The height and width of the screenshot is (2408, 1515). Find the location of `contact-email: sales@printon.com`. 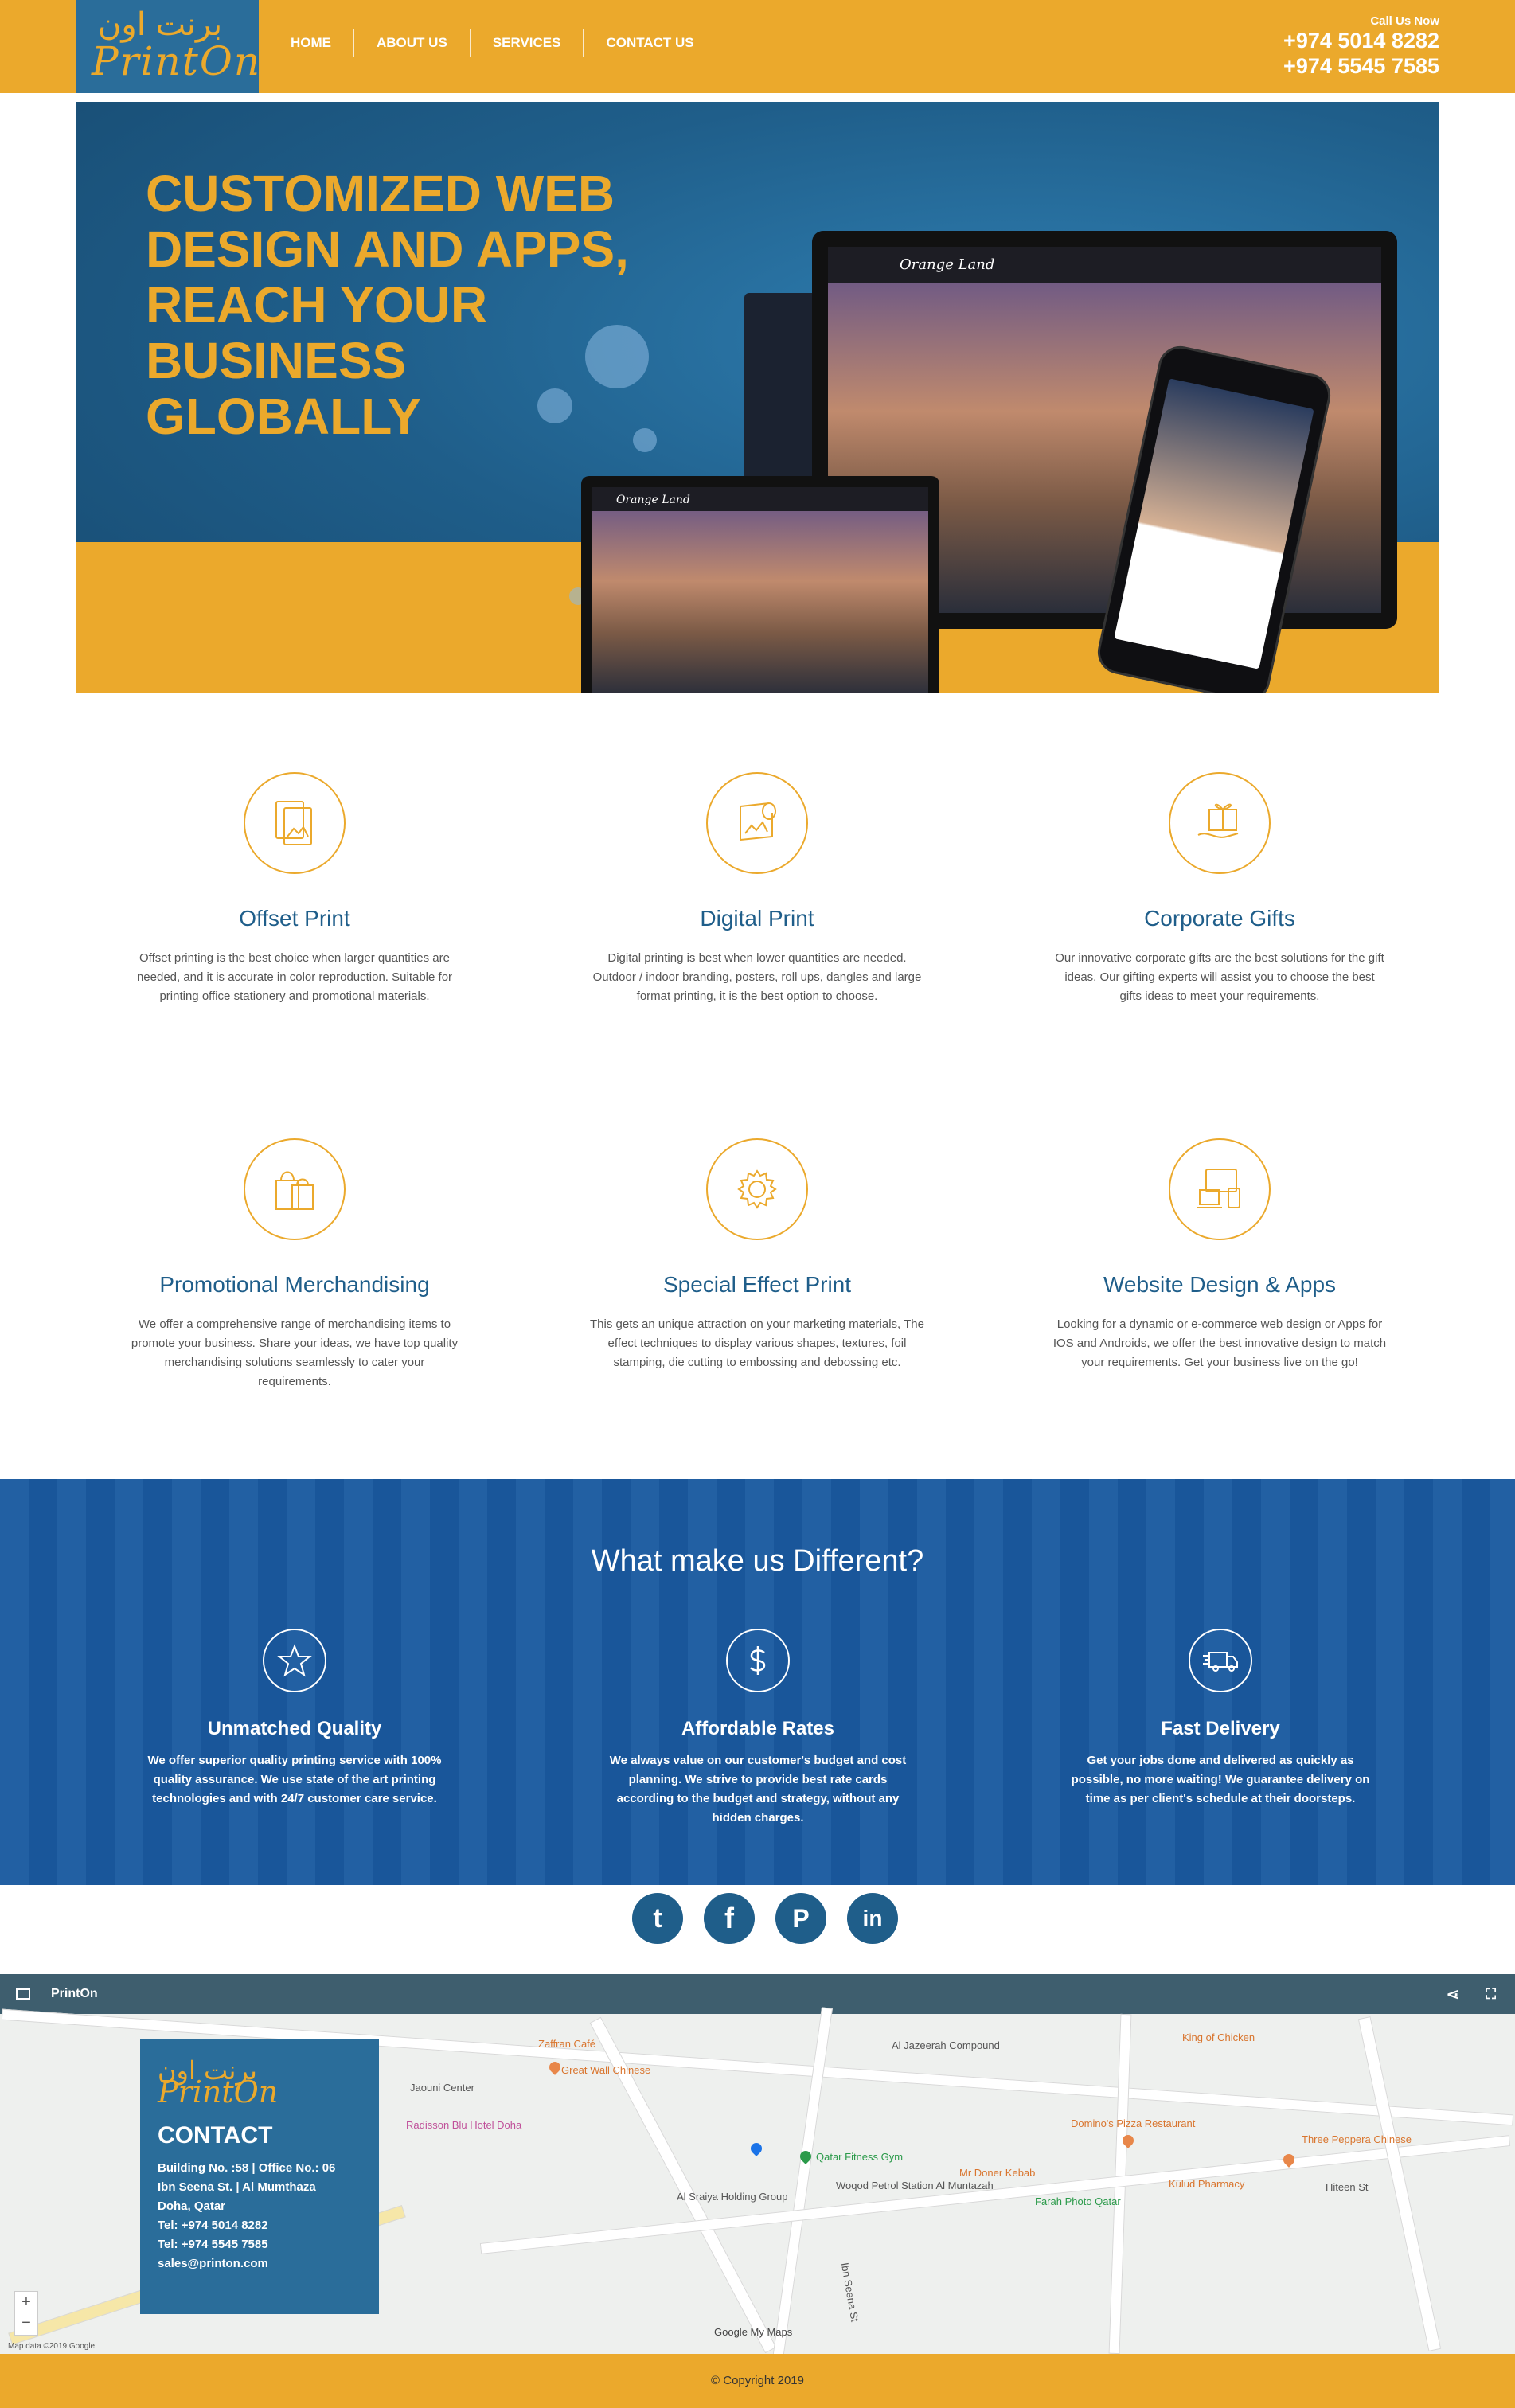

contact-email: sales@printon.com is located at coordinates (259, 2263).